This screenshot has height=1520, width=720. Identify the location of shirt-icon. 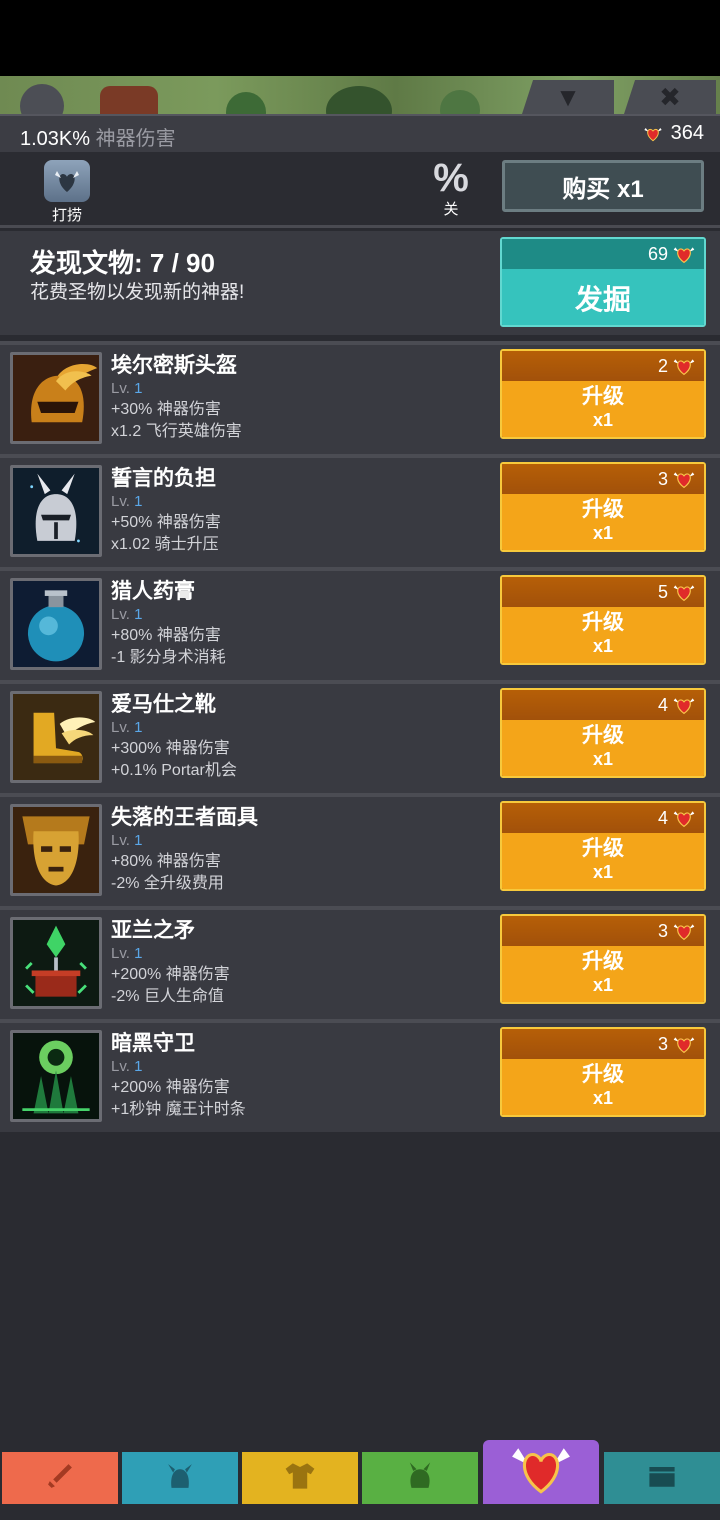
(300, 1478).